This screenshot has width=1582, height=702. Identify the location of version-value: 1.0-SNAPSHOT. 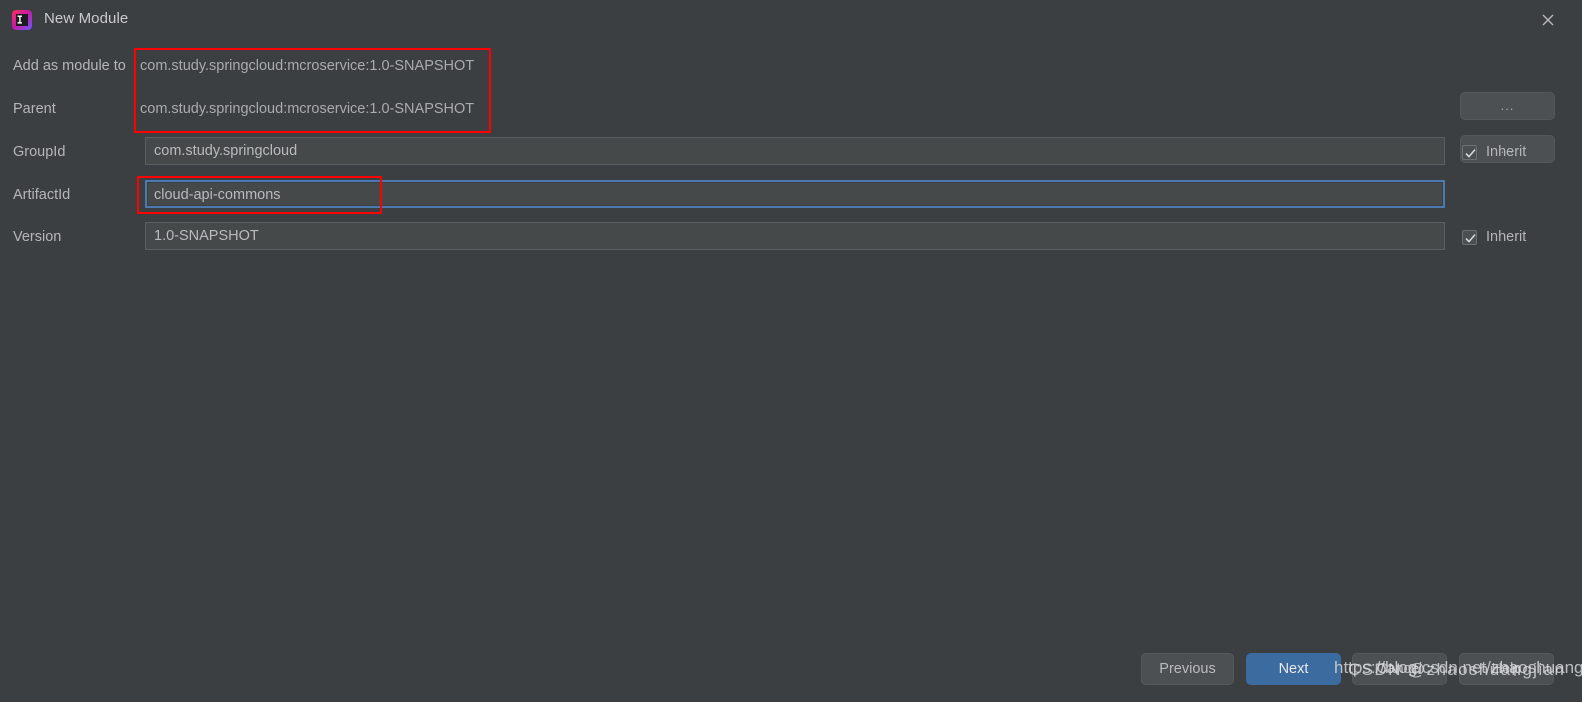
(206, 236).